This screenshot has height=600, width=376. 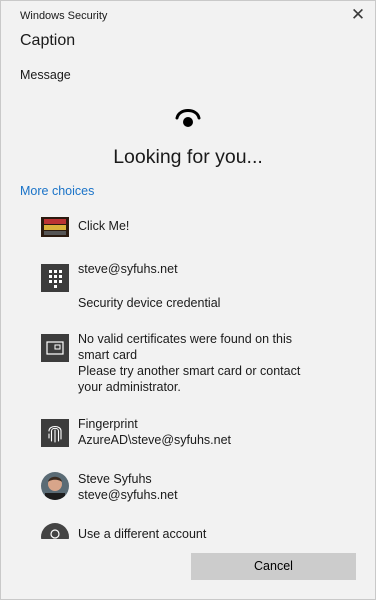 What do you see at coordinates (188, 118) in the screenshot?
I see `face-recognition-icon` at bounding box center [188, 118].